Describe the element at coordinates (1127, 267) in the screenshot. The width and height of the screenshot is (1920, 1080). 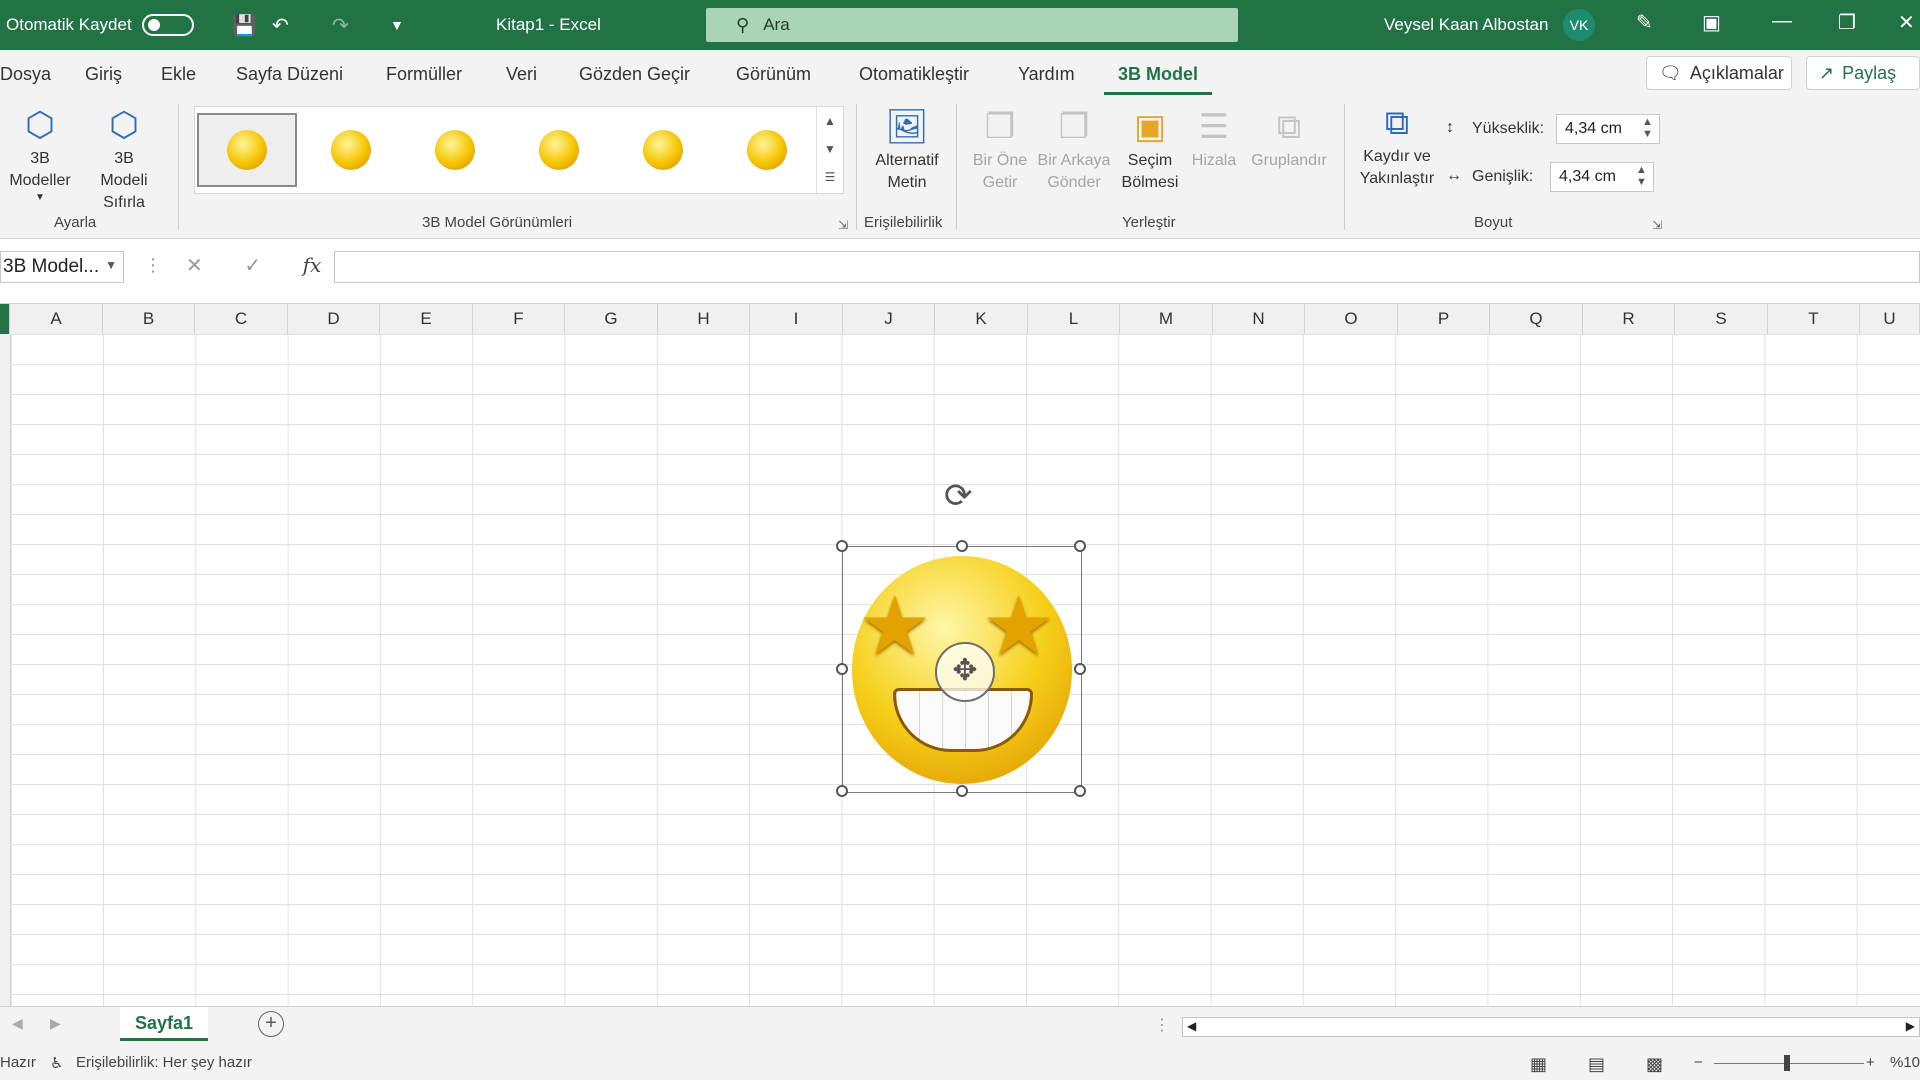
I see `formula-input` at that location.